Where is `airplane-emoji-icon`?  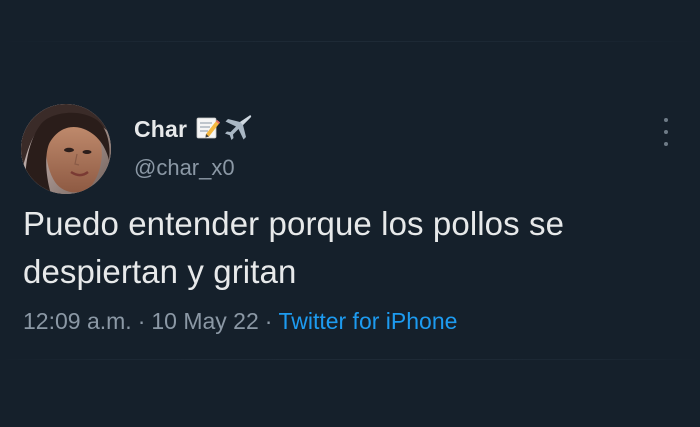 airplane-emoji-icon is located at coordinates (238, 129).